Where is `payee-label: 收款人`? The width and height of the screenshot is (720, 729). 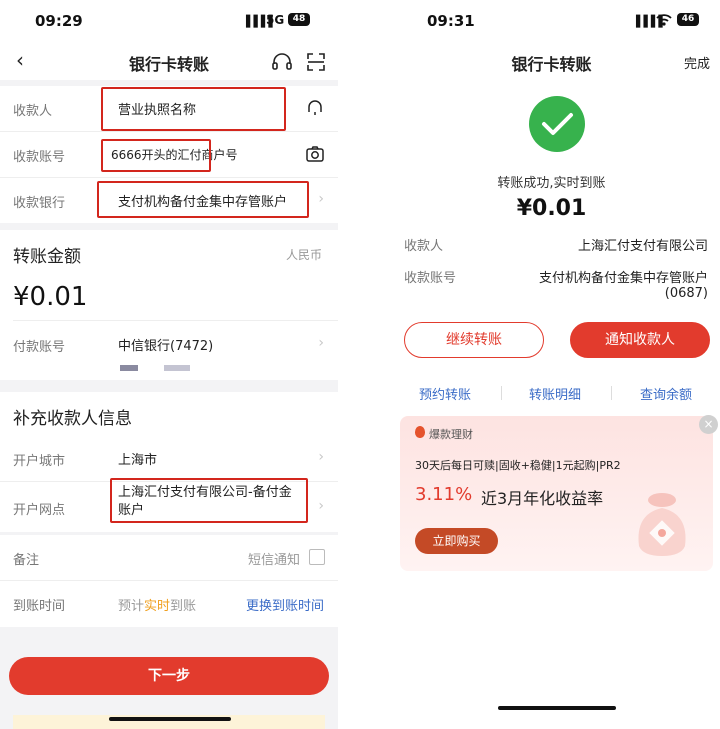
payee-label: 收款人 is located at coordinates (424, 246).